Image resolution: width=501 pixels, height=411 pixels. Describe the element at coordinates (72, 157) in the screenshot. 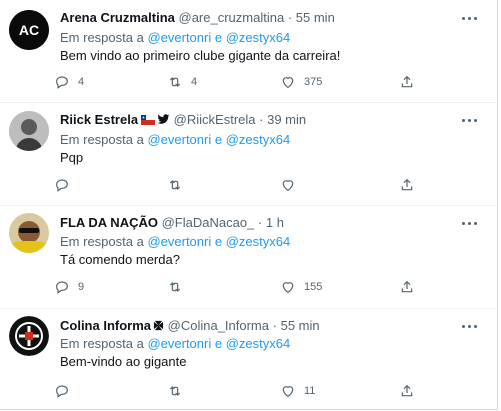

I see `tweet-text: Pqp` at that location.